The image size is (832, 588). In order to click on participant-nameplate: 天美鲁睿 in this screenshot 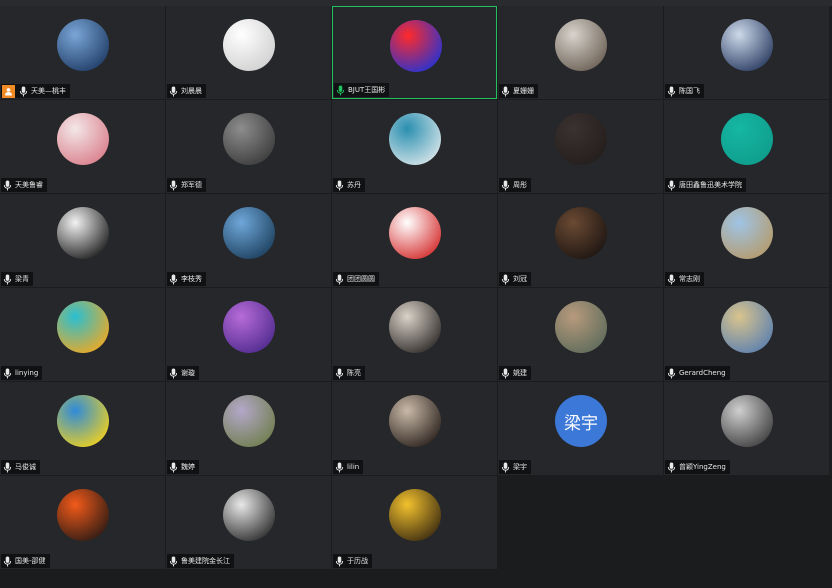, I will do `click(24, 185)`.